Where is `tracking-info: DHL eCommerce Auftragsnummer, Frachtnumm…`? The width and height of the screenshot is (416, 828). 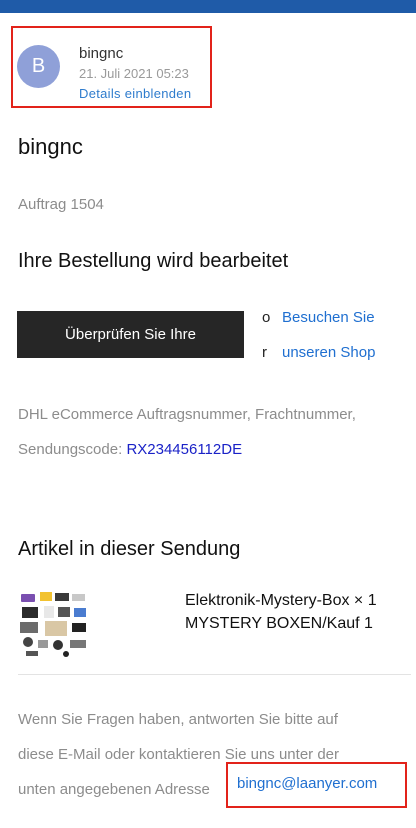 tracking-info: DHL eCommerce Auftragsnummer, Frachtnumm… is located at coordinates (214, 432).